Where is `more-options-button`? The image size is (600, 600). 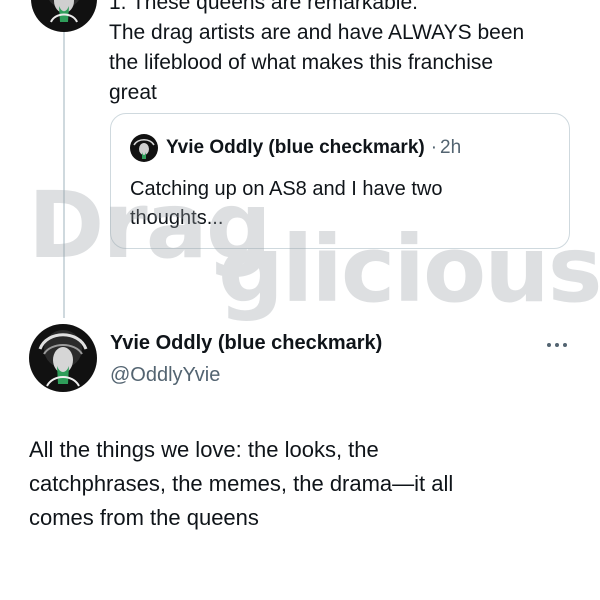 more-options-button is located at coordinates (557, 345).